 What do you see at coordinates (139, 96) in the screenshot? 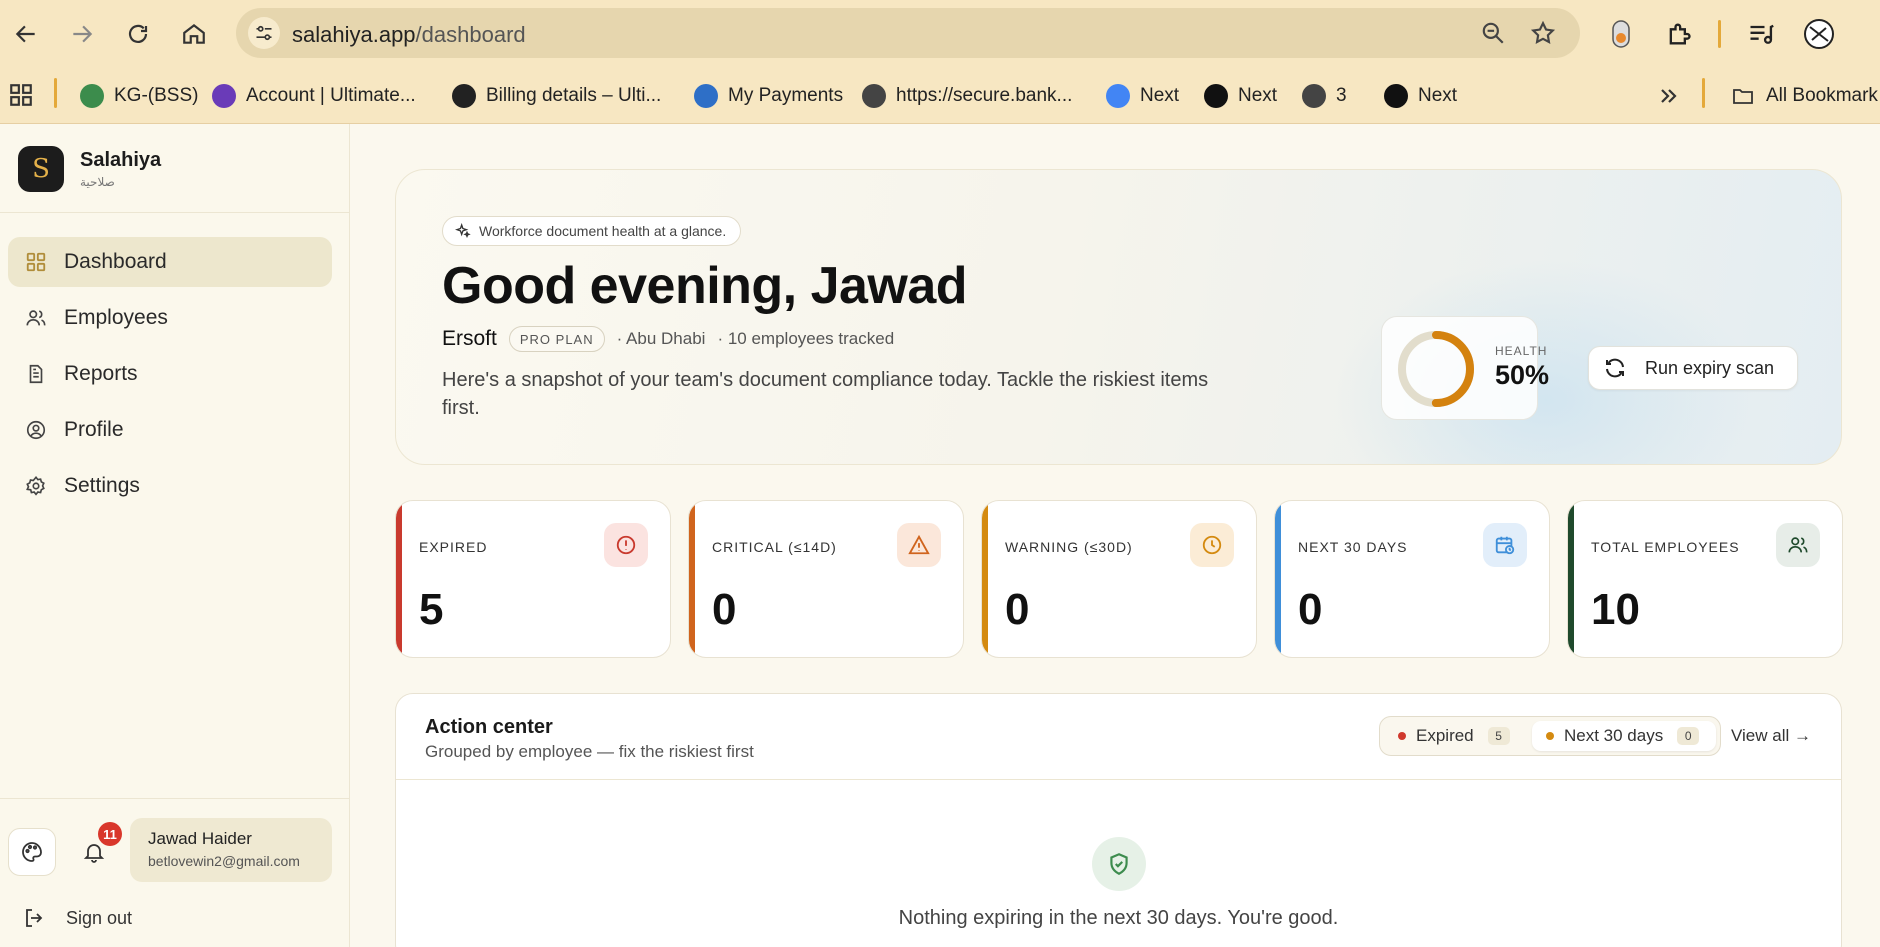
I see `bookmark-item: KG-(BSS)` at bounding box center [139, 96].